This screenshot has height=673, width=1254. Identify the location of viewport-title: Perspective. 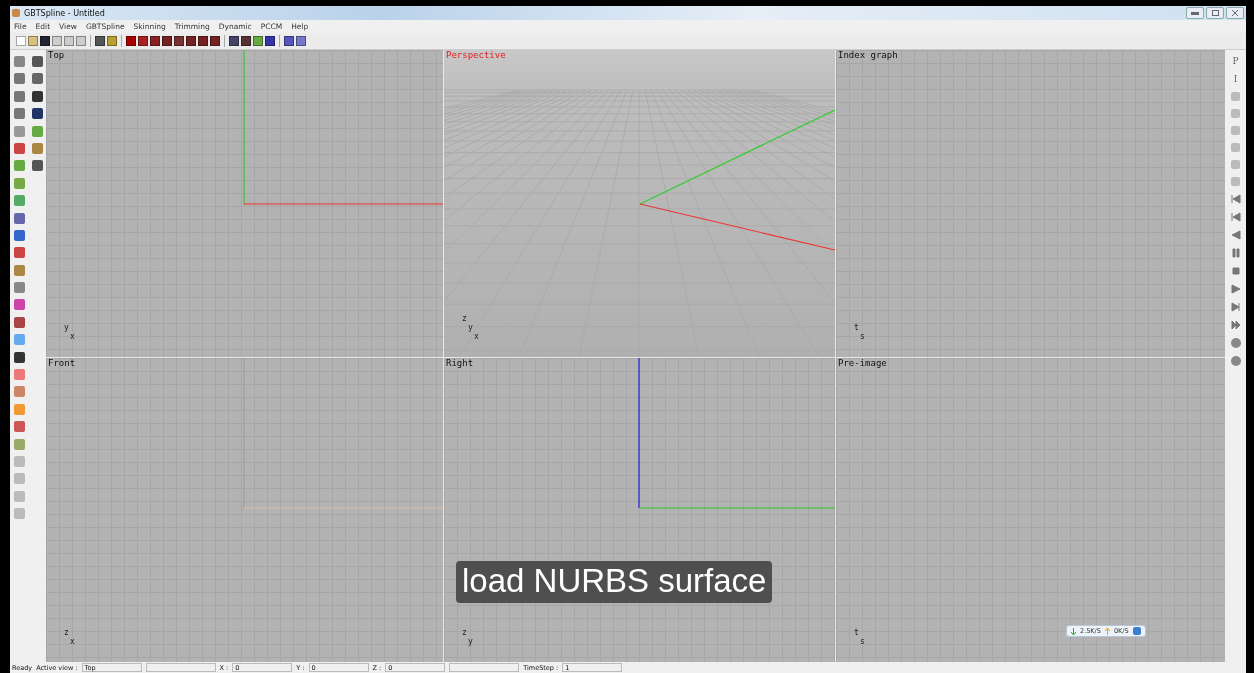
(476, 55).